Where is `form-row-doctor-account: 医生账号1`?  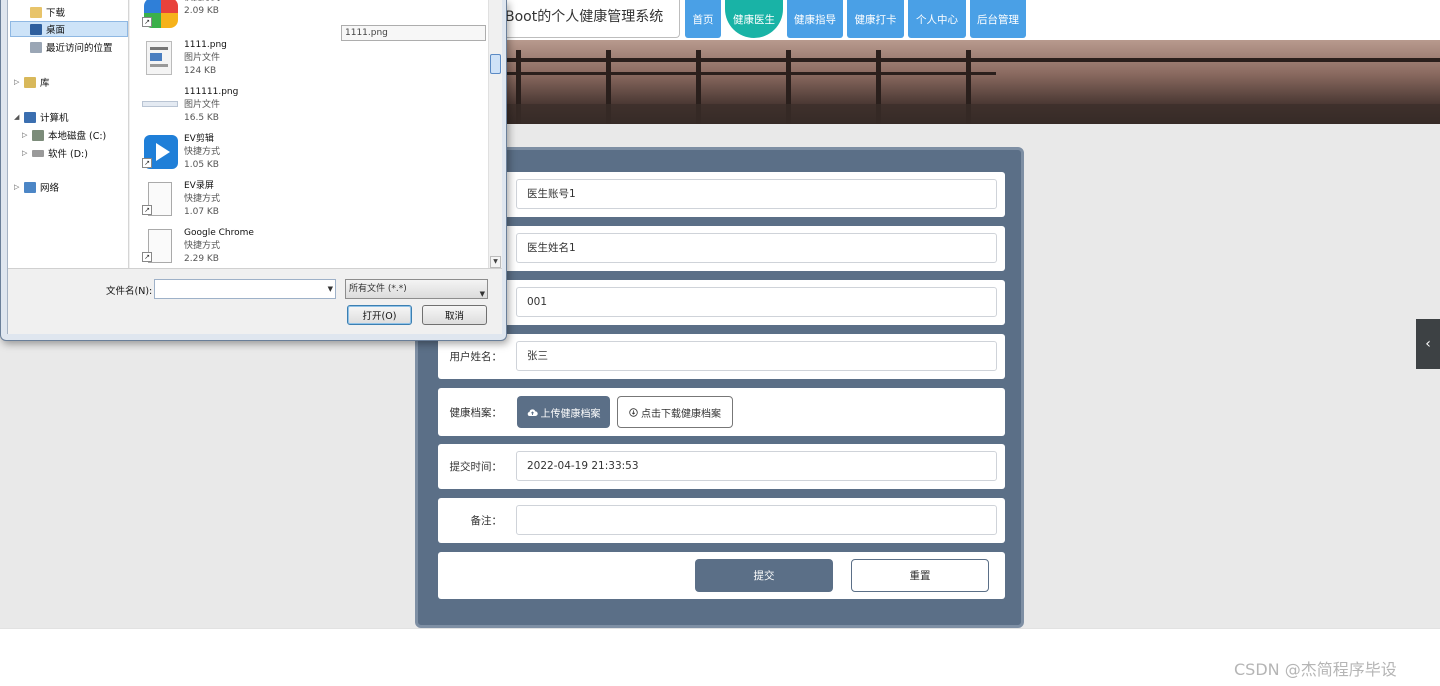 form-row-doctor-account: 医生账号1 is located at coordinates (721, 194).